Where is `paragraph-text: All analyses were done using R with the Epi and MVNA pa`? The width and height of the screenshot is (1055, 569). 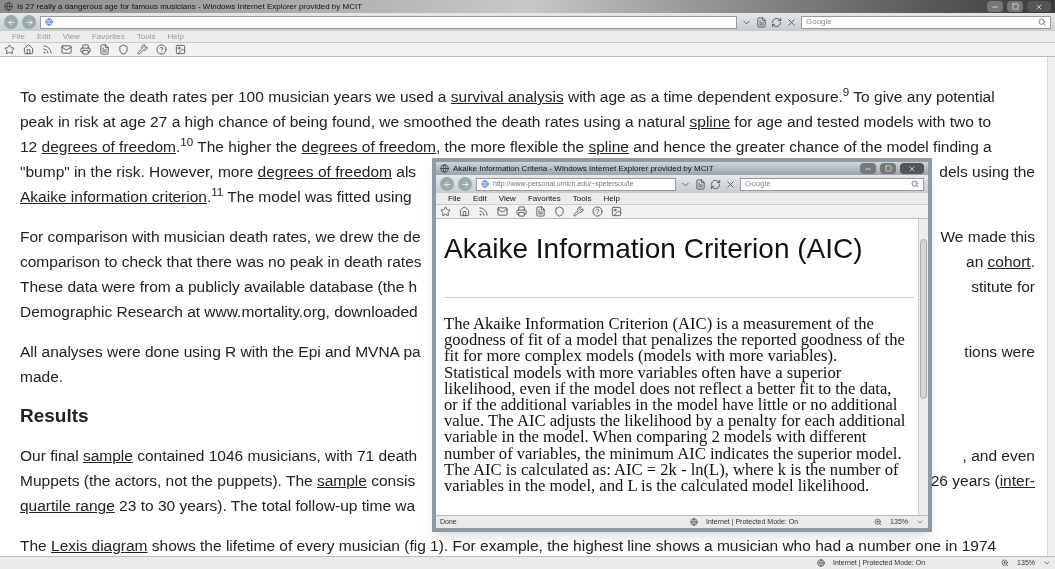 paragraph-text: All analyses were done using R with the Epi and MVNA pa is located at coordinates (220, 351).